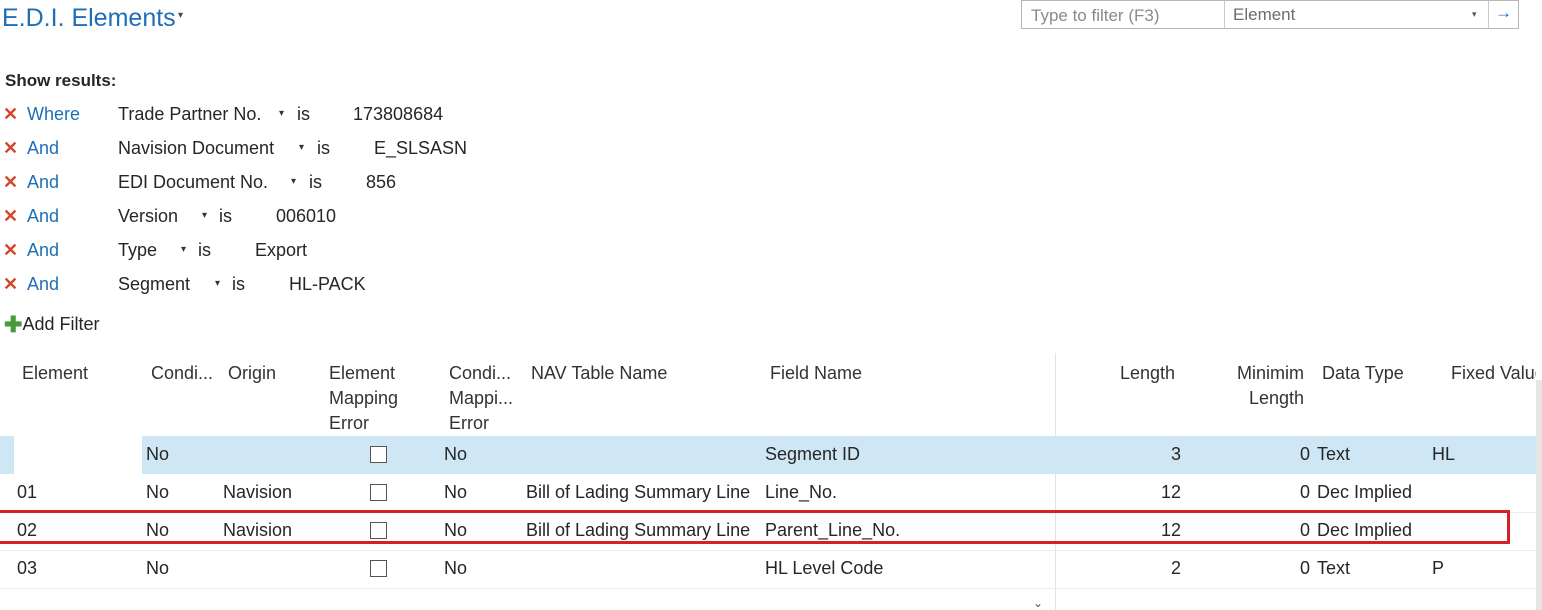 Image resolution: width=1542 pixels, height=610 pixels. Describe the element at coordinates (55, 373) in the screenshot. I see `column-header-element: Element` at that location.